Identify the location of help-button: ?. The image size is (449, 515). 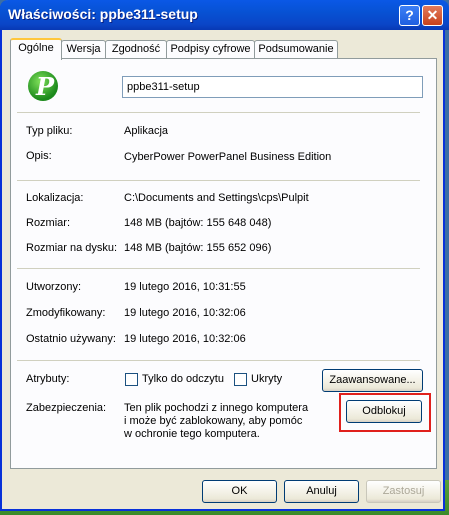
(409, 15).